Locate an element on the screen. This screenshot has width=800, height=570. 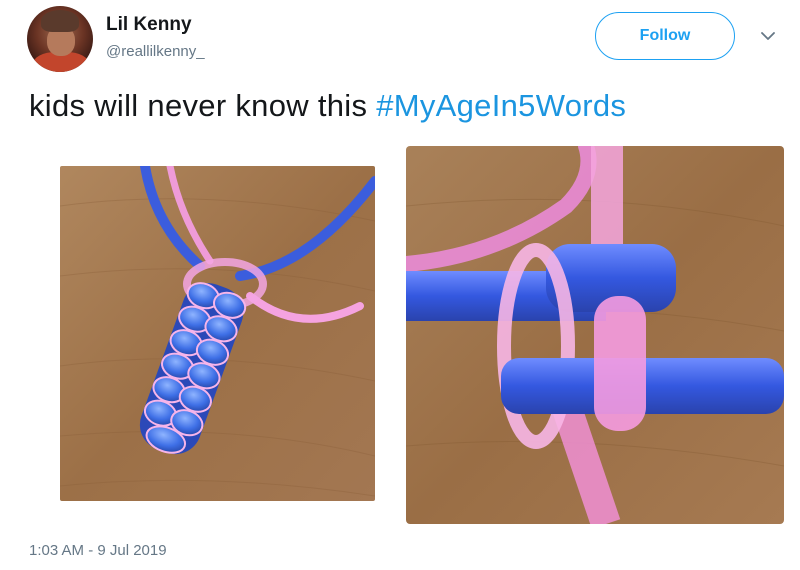
avatar is located at coordinates (60, 39).